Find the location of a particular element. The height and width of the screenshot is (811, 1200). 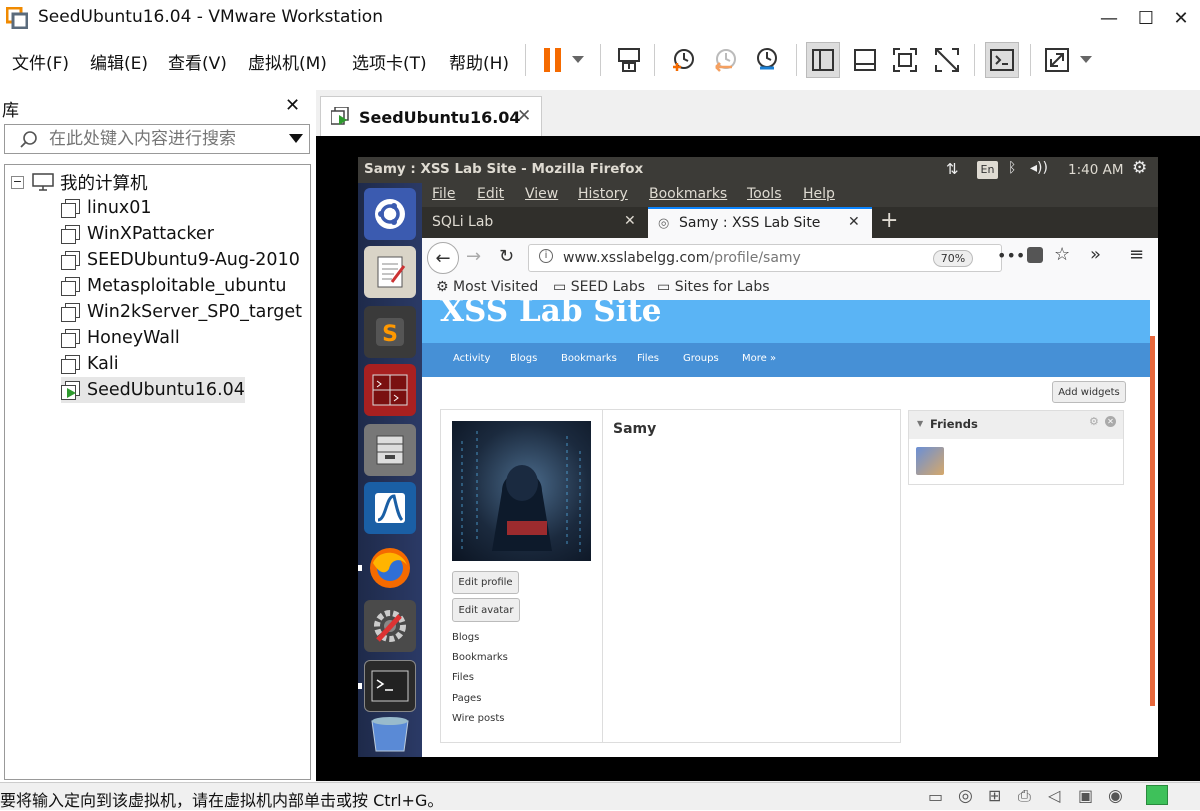

search-dropdown-icon is located at coordinates (296, 139).